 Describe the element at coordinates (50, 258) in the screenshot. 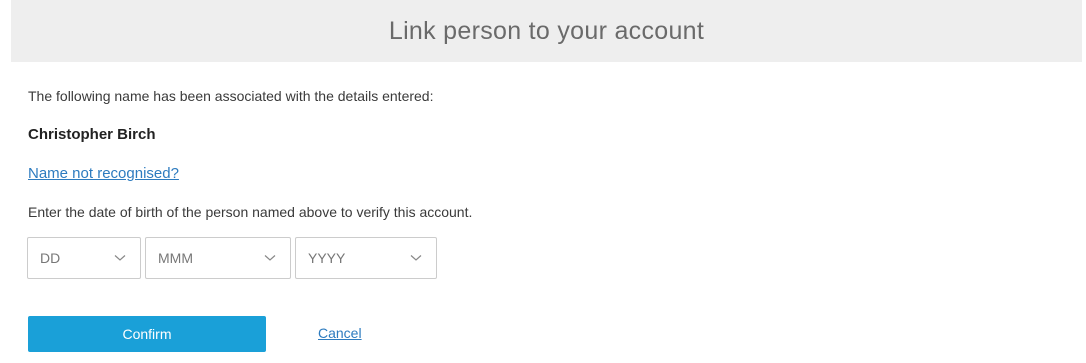

I see `day-select-value: DD` at that location.